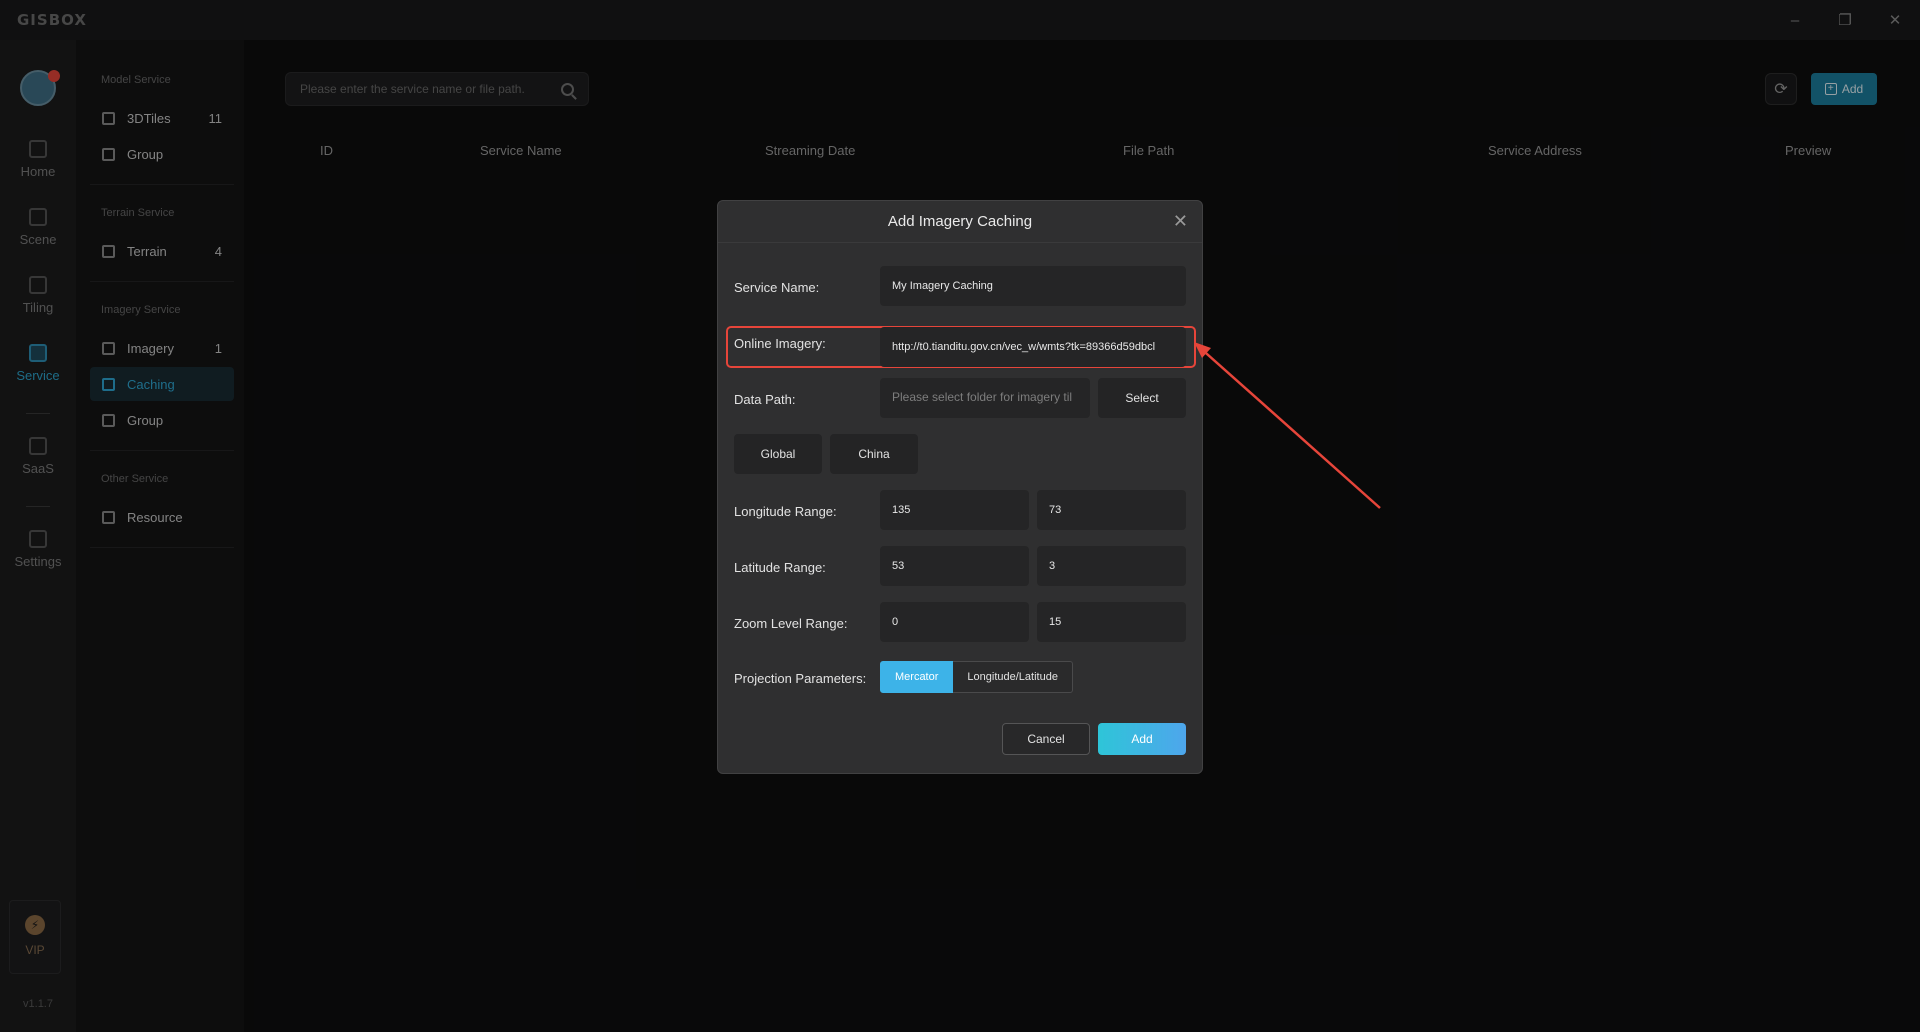  What do you see at coordinates (1013, 677) in the screenshot?
I see `projection-lonlat-option: Longitude/Latitude` at bounding box center [1013, 677].